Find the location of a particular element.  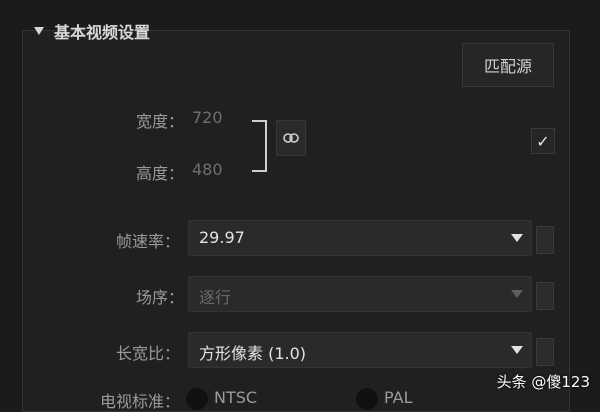

radio-ntsc-label: NTSC is located at coordinates (236, 397).